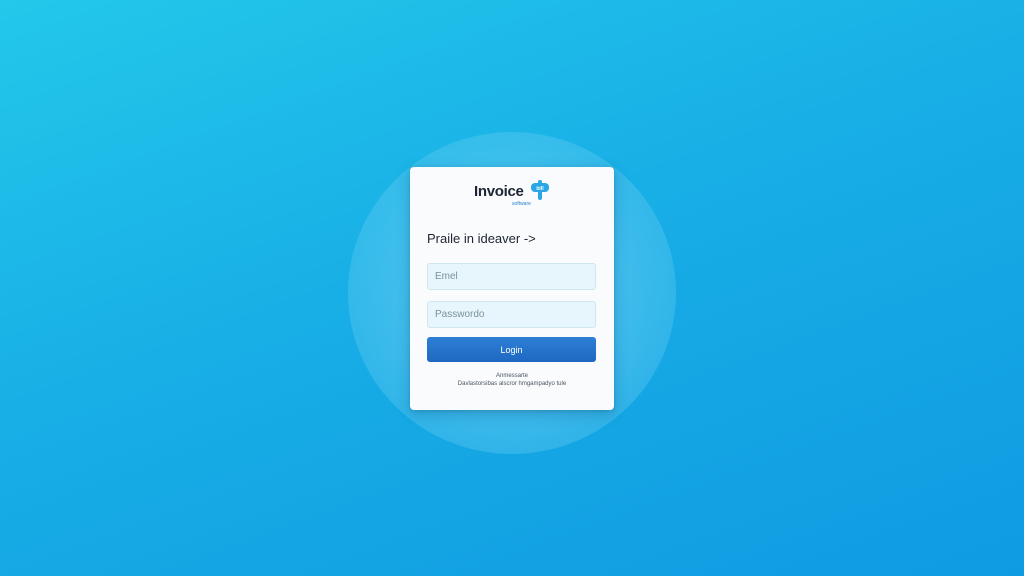  I want to click on app-logo: Invoice bill software, so click(514, 194).